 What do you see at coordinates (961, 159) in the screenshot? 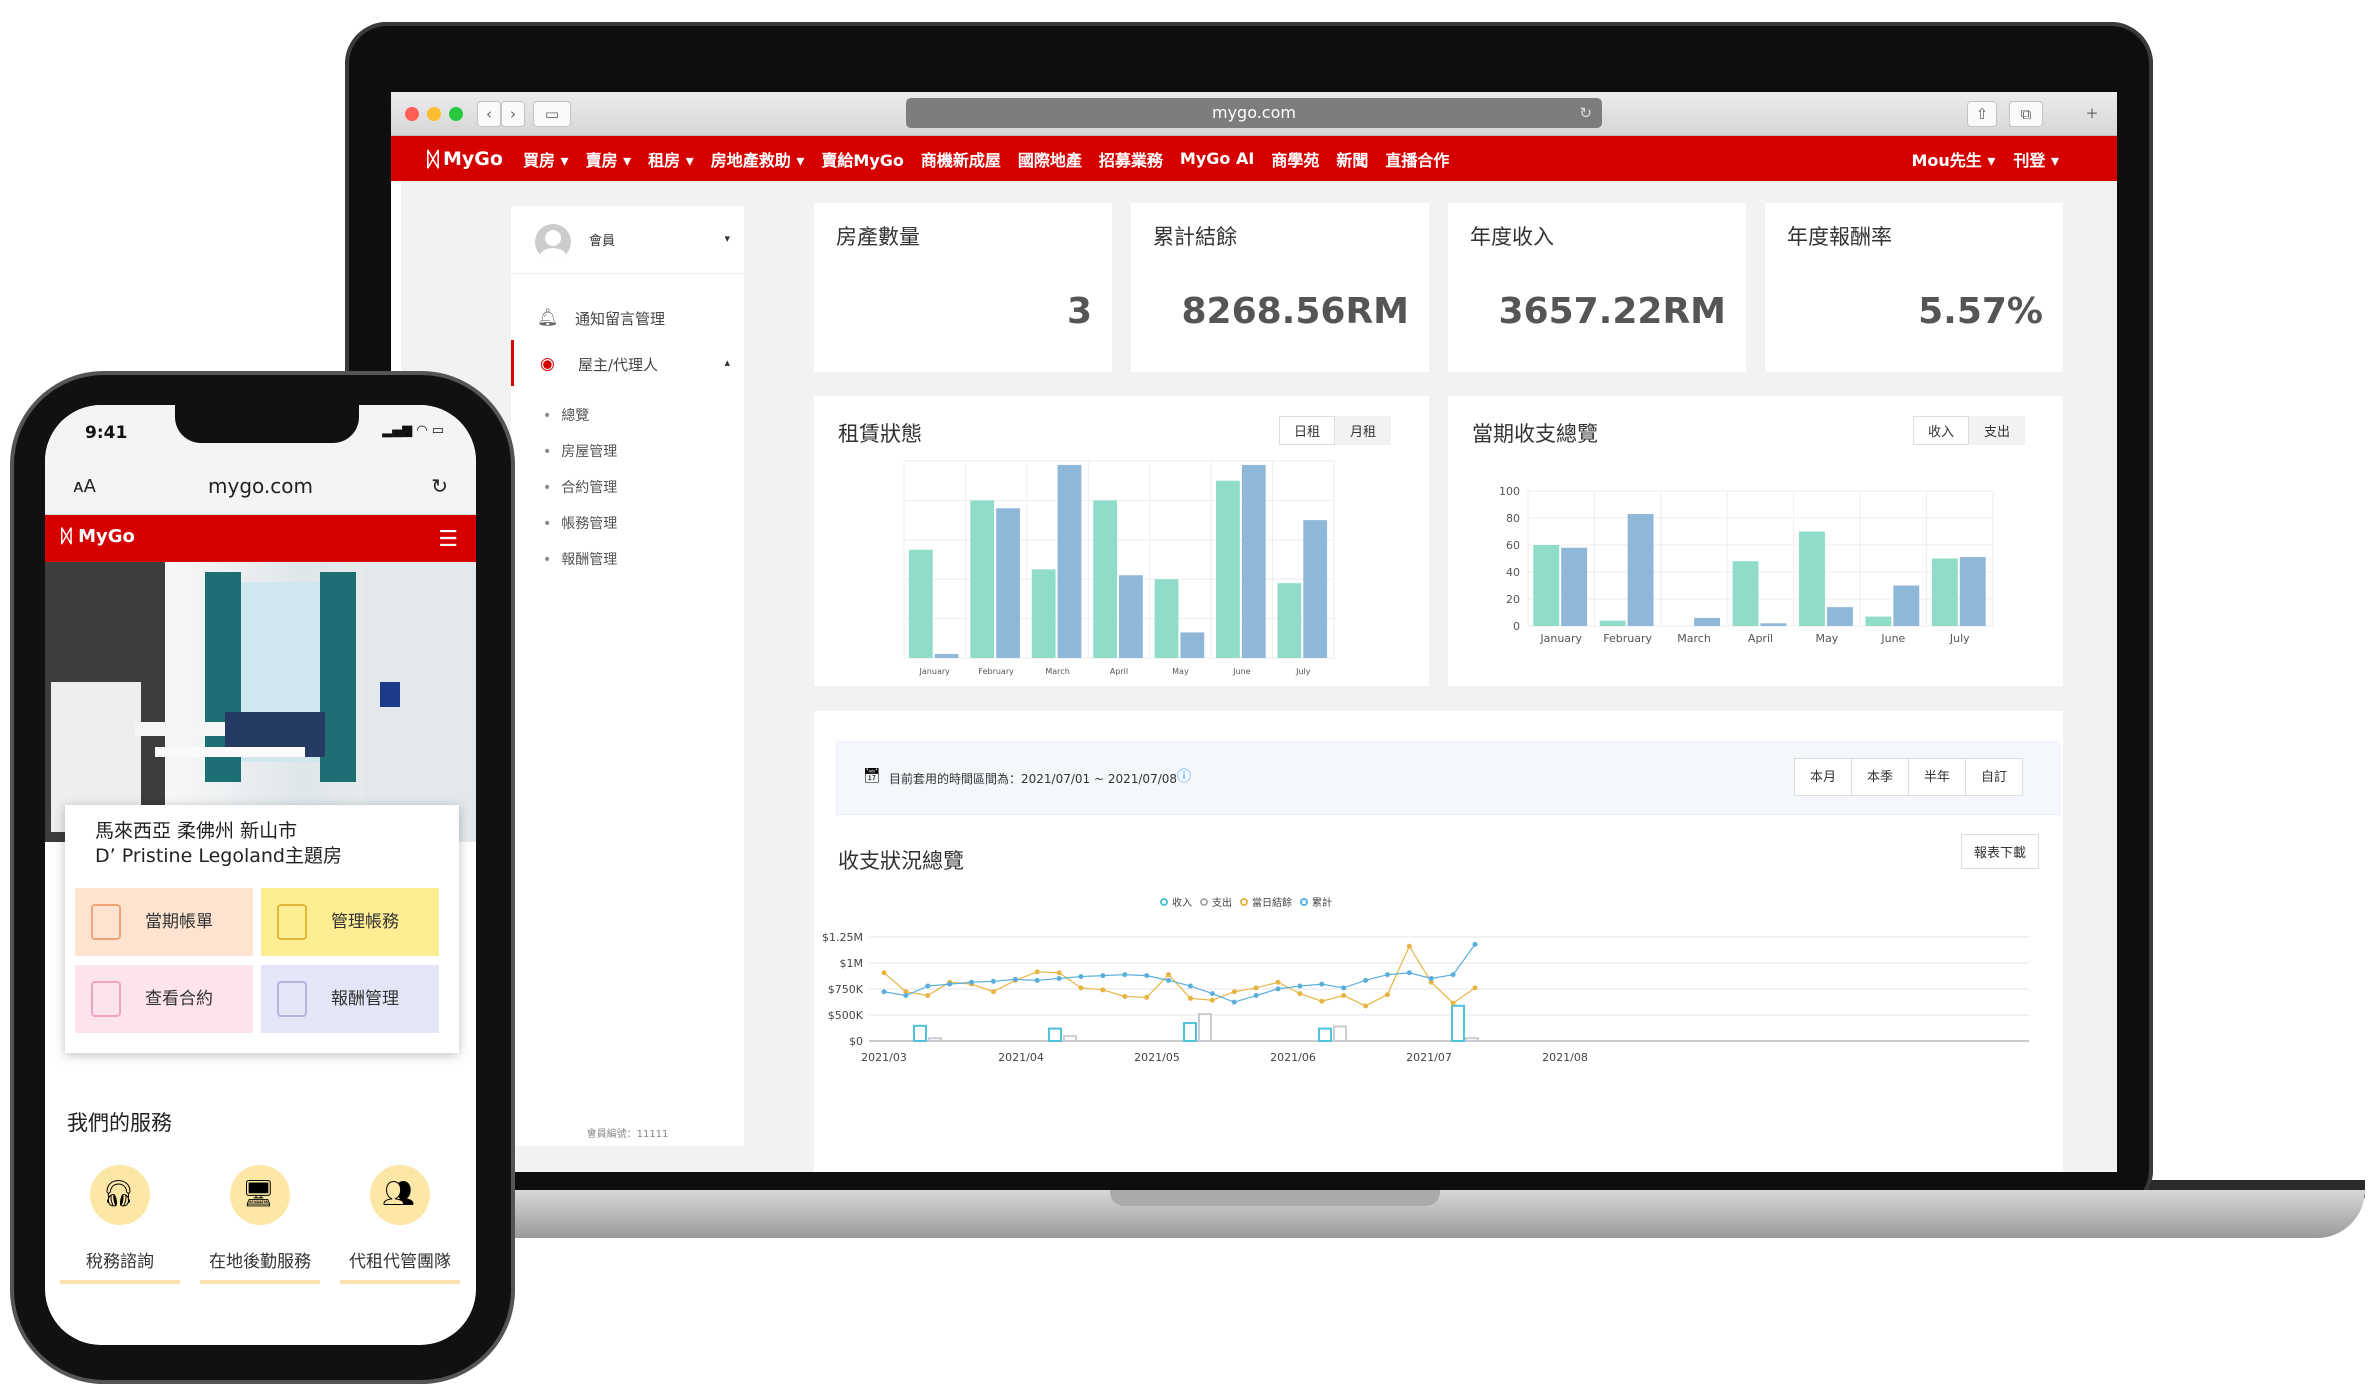
I see `nav-item: 商機新成屋` at bounding box center [961, 159].